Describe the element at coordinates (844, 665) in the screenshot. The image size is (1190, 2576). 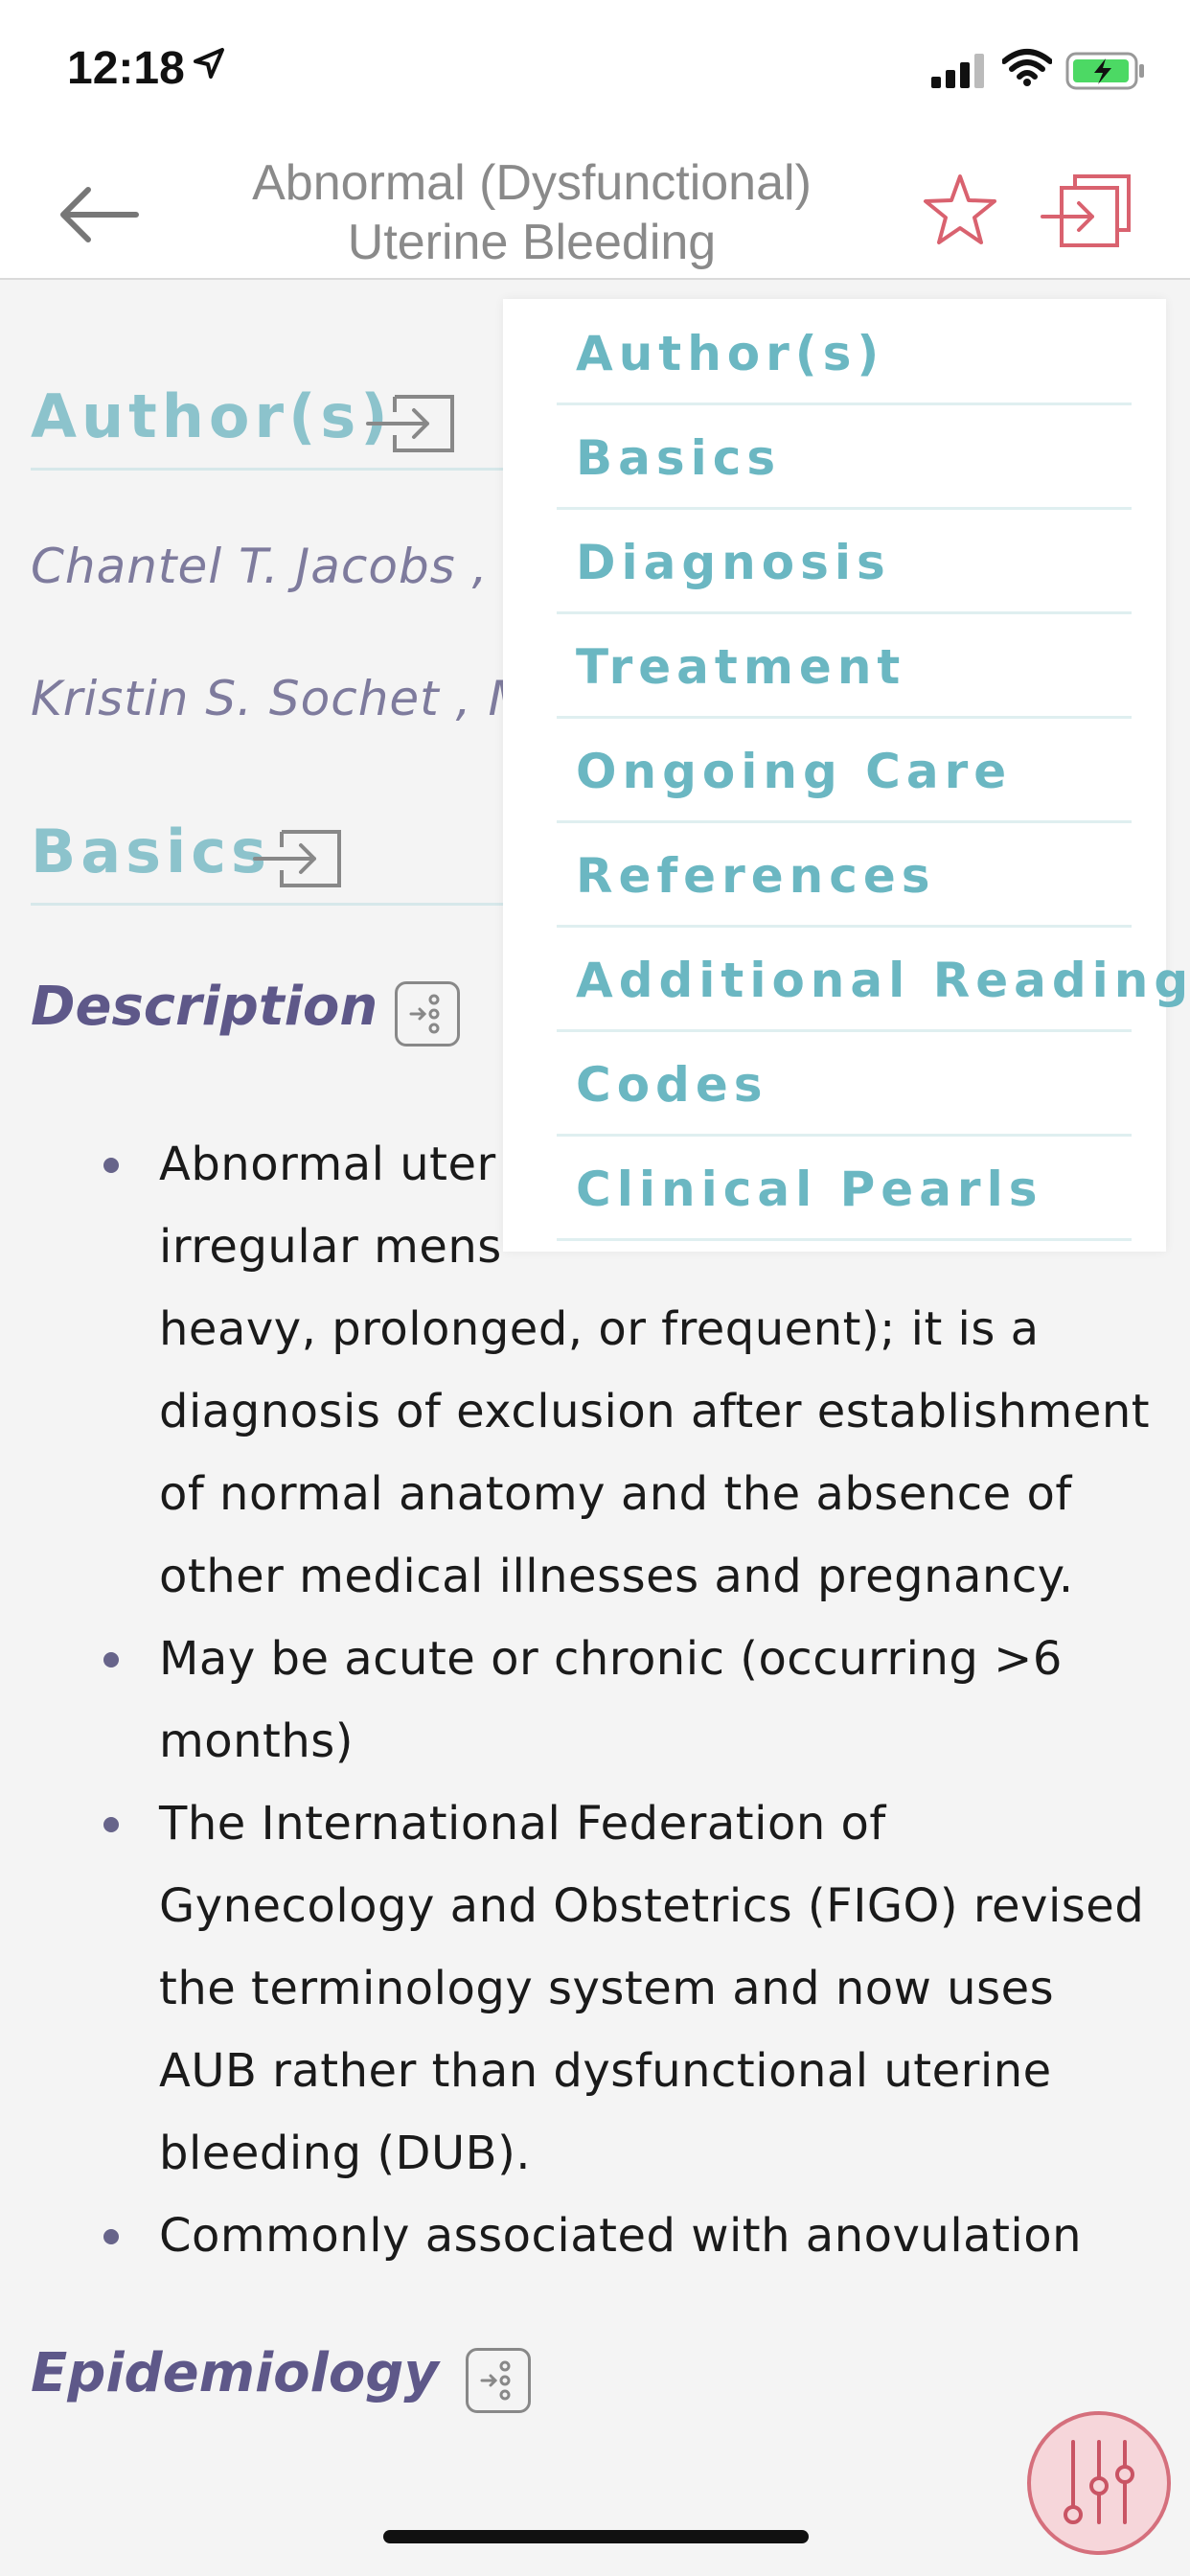
I see `menu-item-treatment: Treatment` at that location.